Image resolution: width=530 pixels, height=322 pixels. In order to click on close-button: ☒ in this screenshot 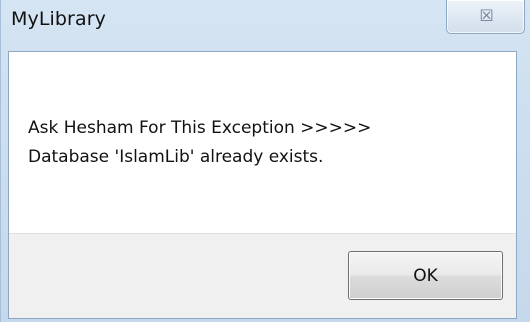, I will do `click(485, 17)`.